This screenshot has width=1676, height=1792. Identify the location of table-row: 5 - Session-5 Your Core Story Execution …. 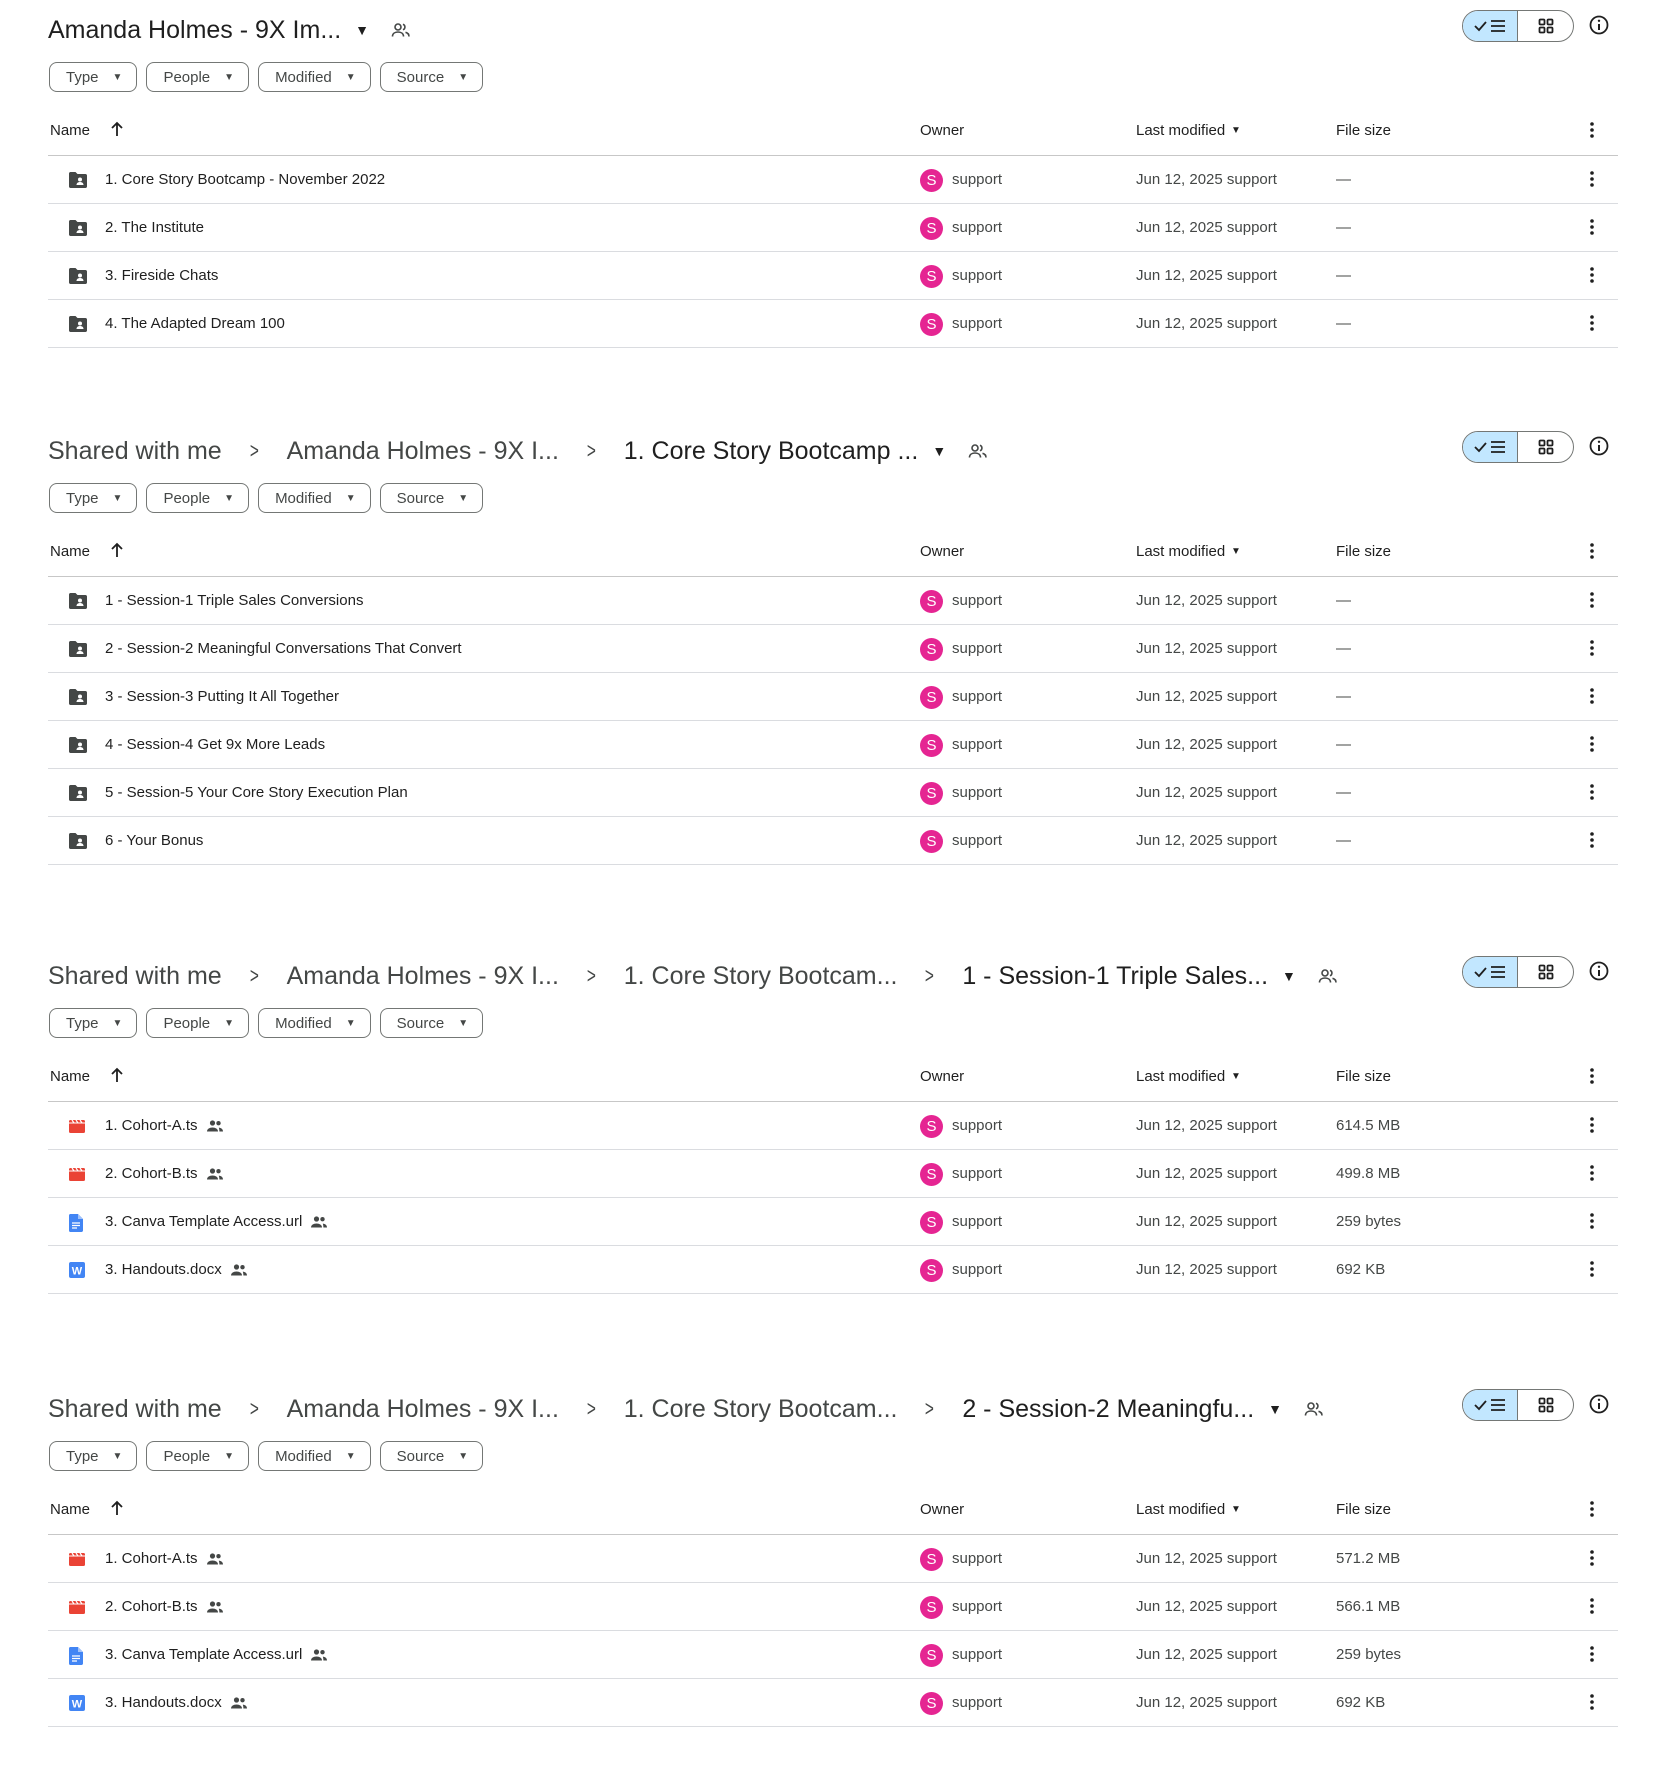
(833, 793).